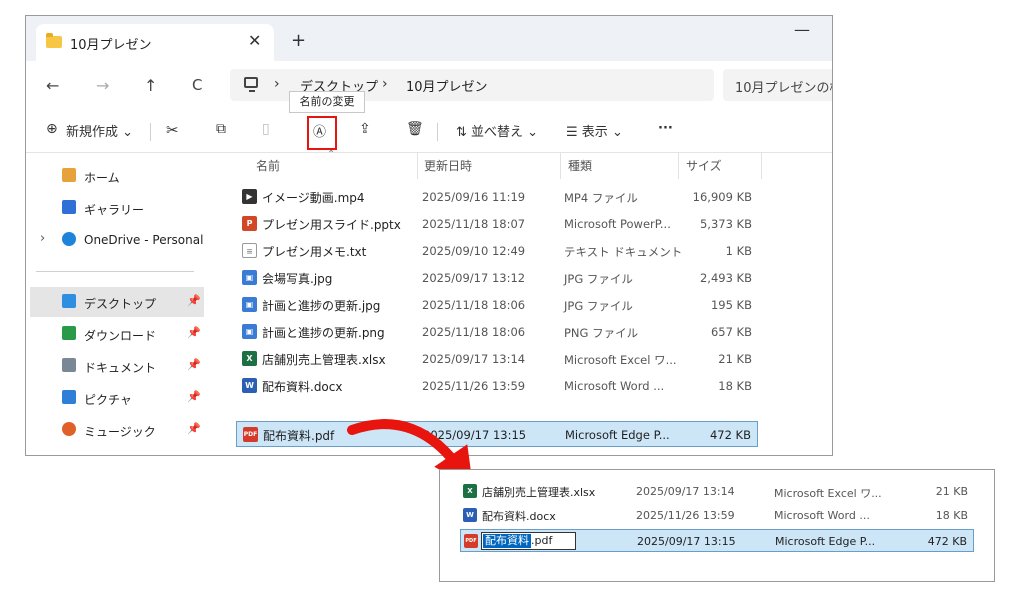  What do you see at coordinates (116, 398) in the screenshot?
I see `sidebar-item-pictures: ピクチャ 📌` at bounding box center [116, 398].